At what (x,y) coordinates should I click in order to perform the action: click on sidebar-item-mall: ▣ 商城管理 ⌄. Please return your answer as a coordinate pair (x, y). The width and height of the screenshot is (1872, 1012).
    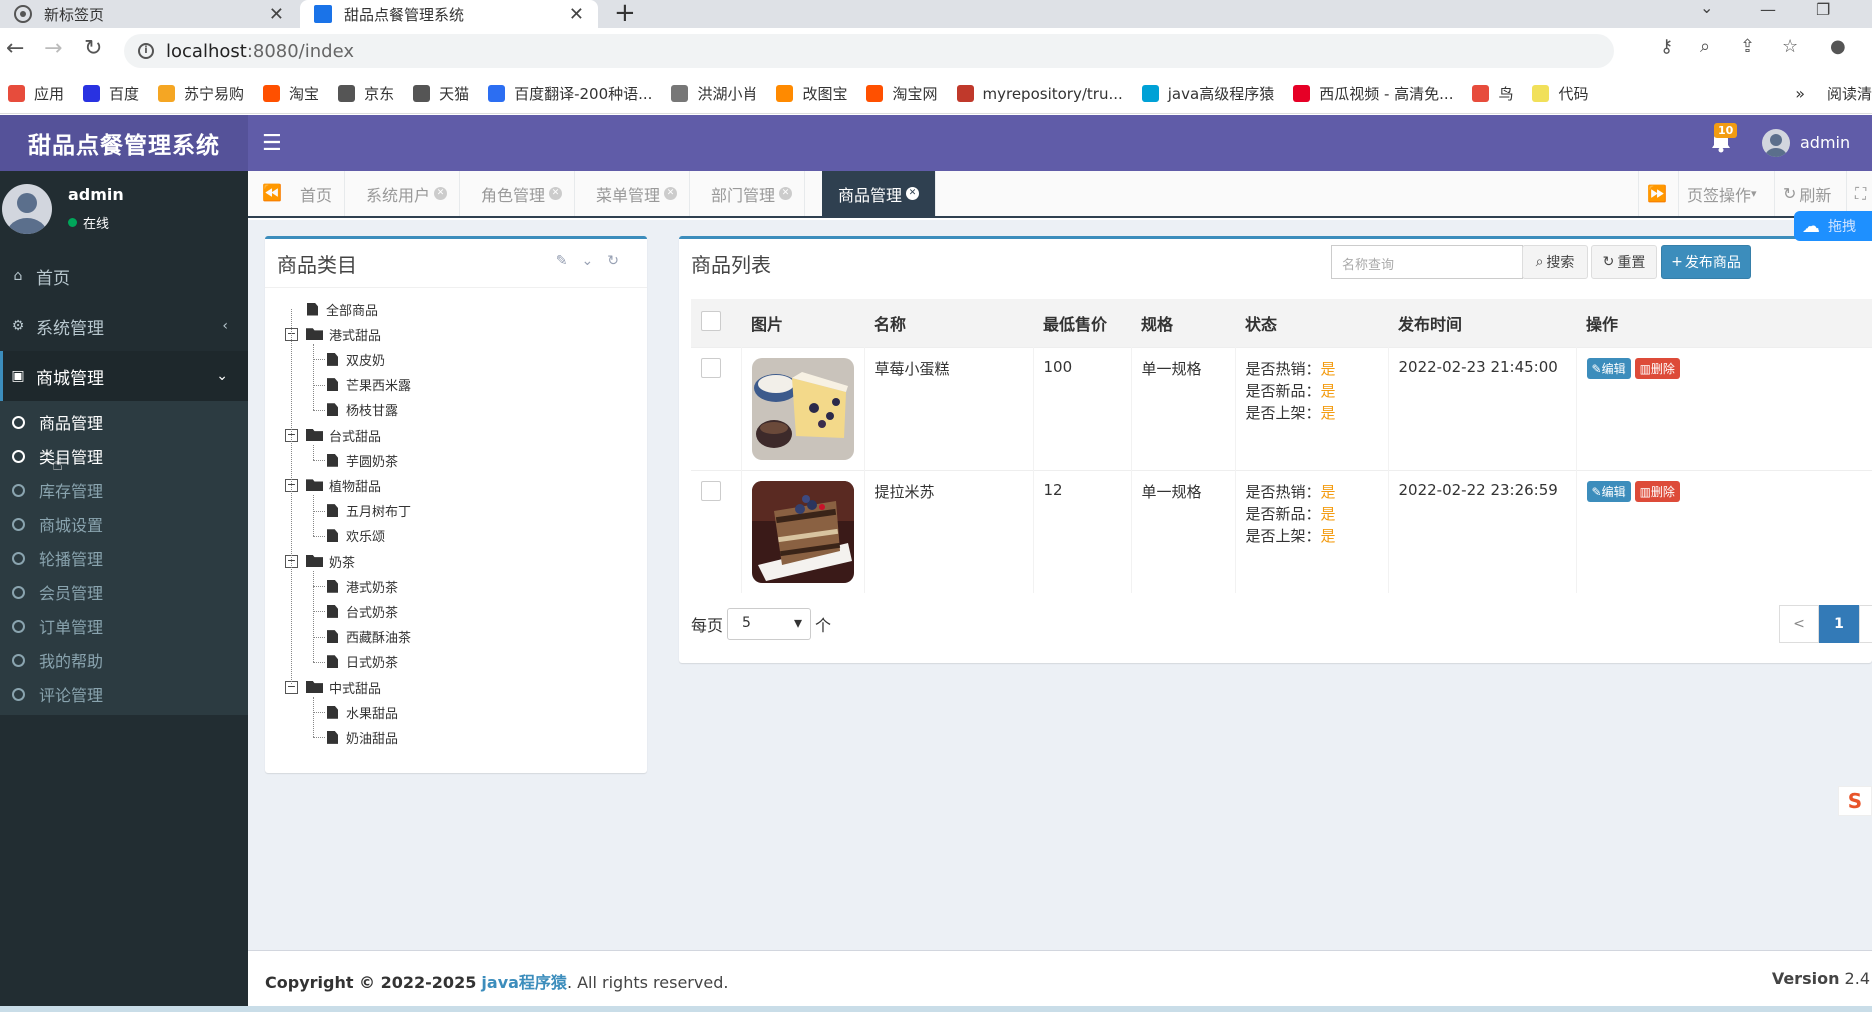
    Looking at the image, I should click on (124, 376).